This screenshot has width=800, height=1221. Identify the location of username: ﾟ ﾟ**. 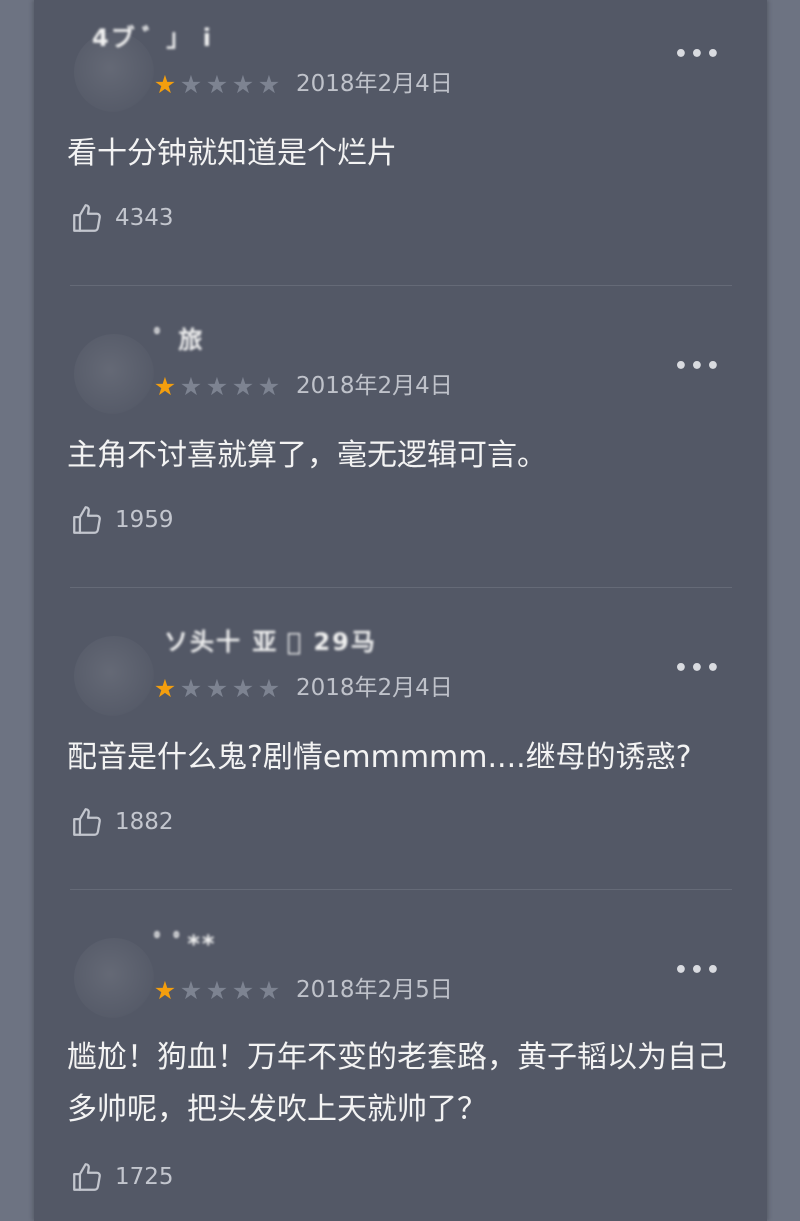
(185, 941).